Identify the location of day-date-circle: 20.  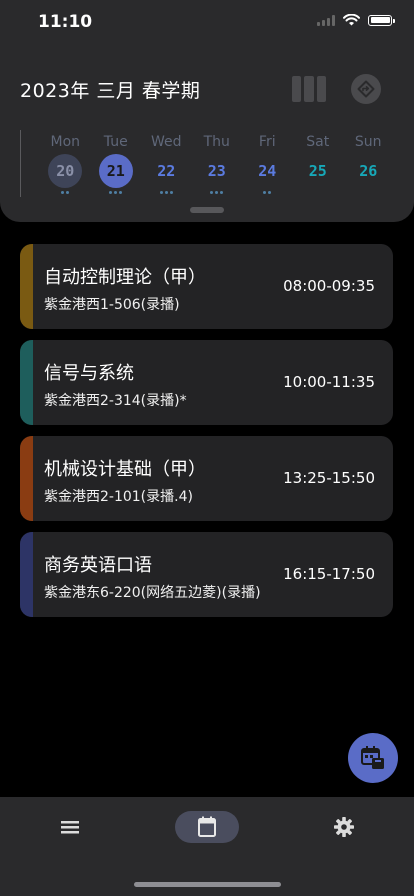
(65, 171).